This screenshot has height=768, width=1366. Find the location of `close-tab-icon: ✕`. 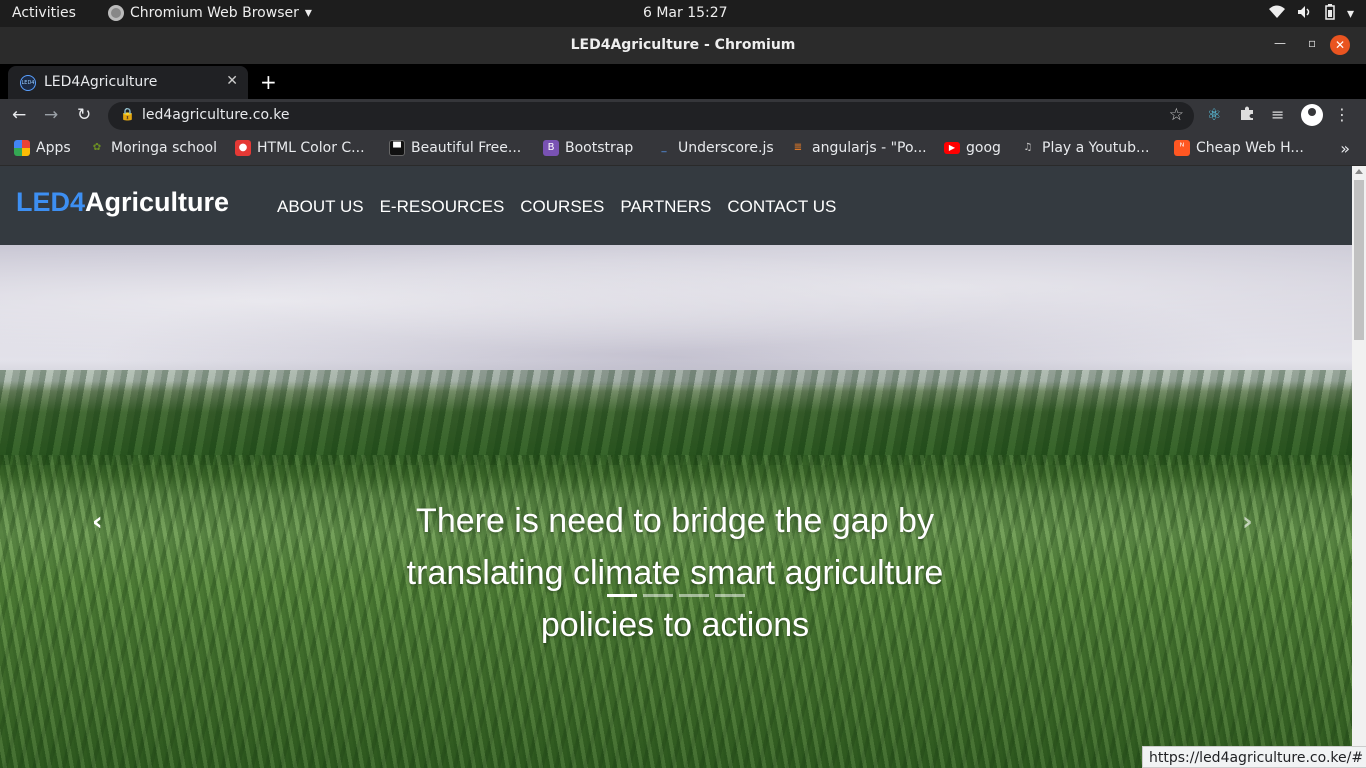

close-tab-icon: ✕ is located at coordinates (232, 81).